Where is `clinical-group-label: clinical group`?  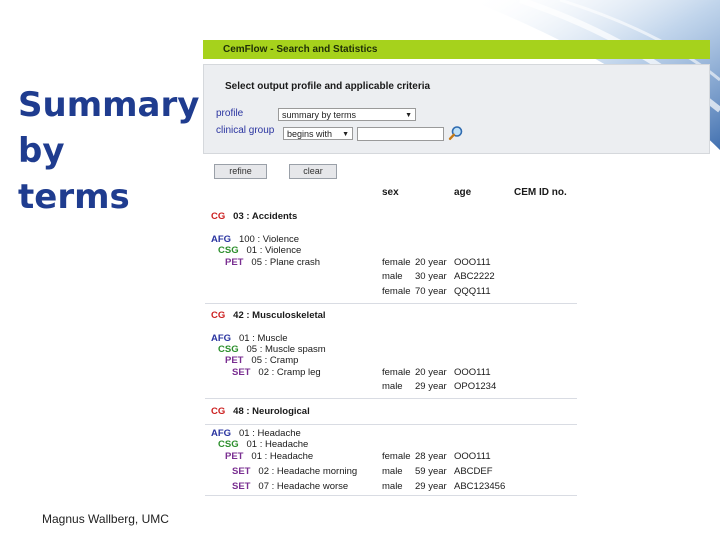 clinical-group-label: clinical group is located at coordinates (245, 130).